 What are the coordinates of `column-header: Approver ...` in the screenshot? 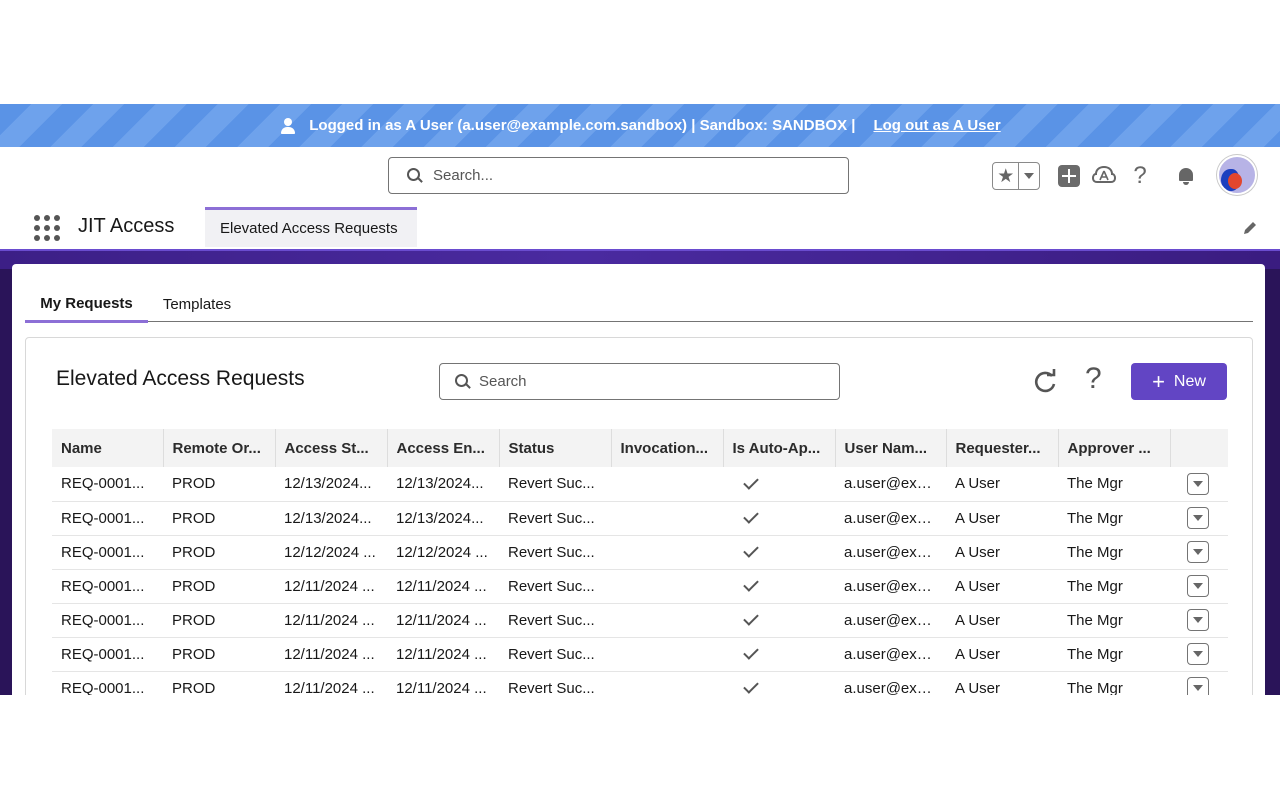 It's located at (1114, 448).